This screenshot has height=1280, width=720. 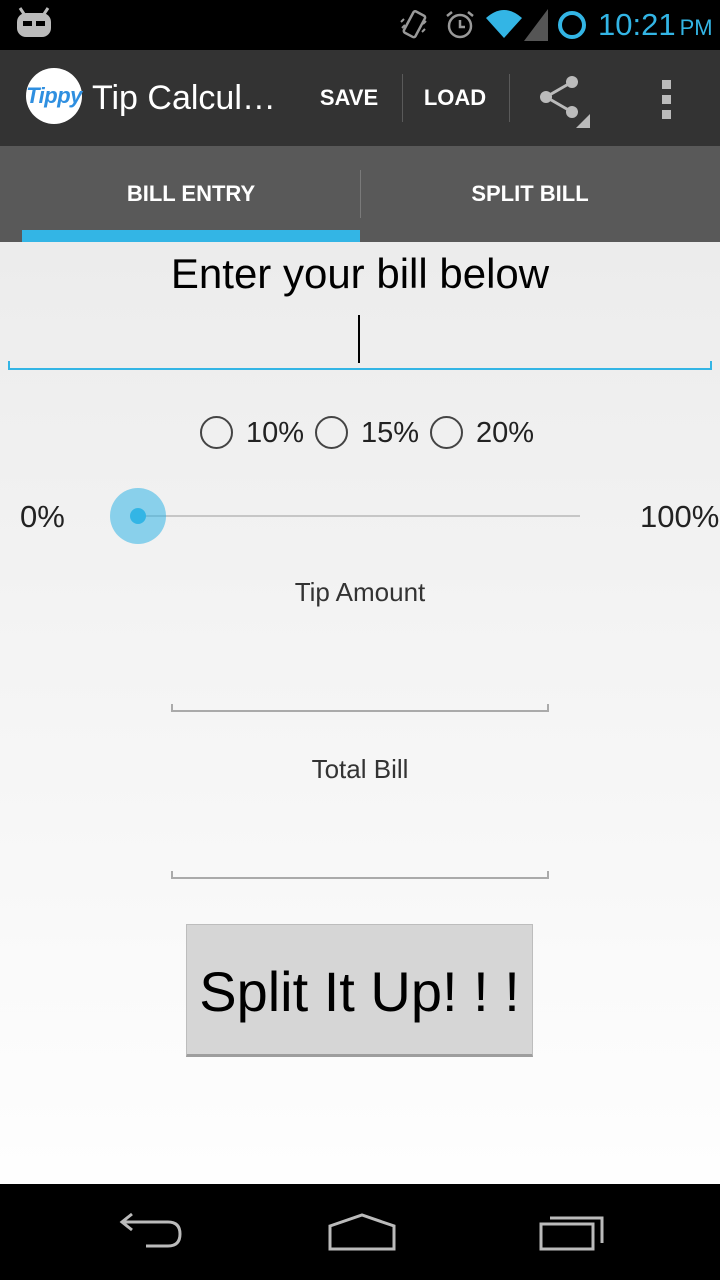 I want to click on tab-split-bill: SPLIT BILL, so click(x=530, y=194).